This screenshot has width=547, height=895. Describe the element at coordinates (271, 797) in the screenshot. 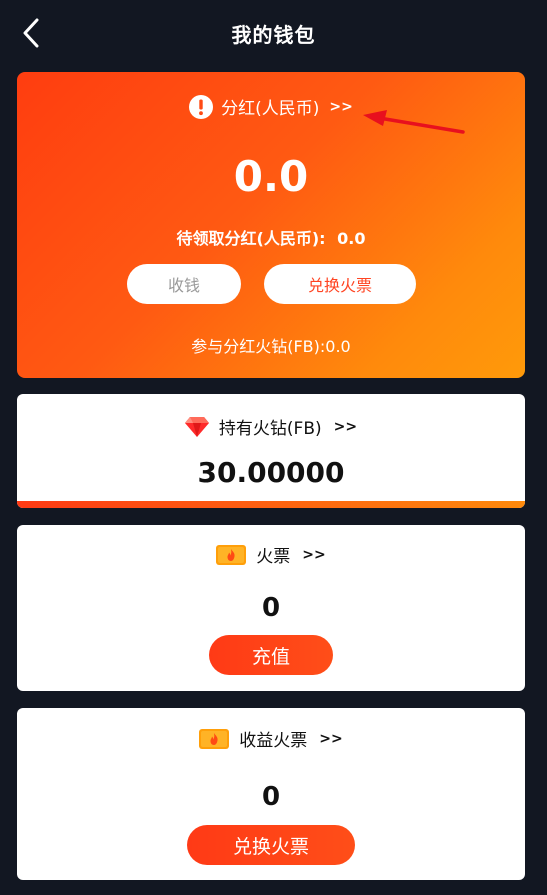

I see `income-value: 0` at that location.